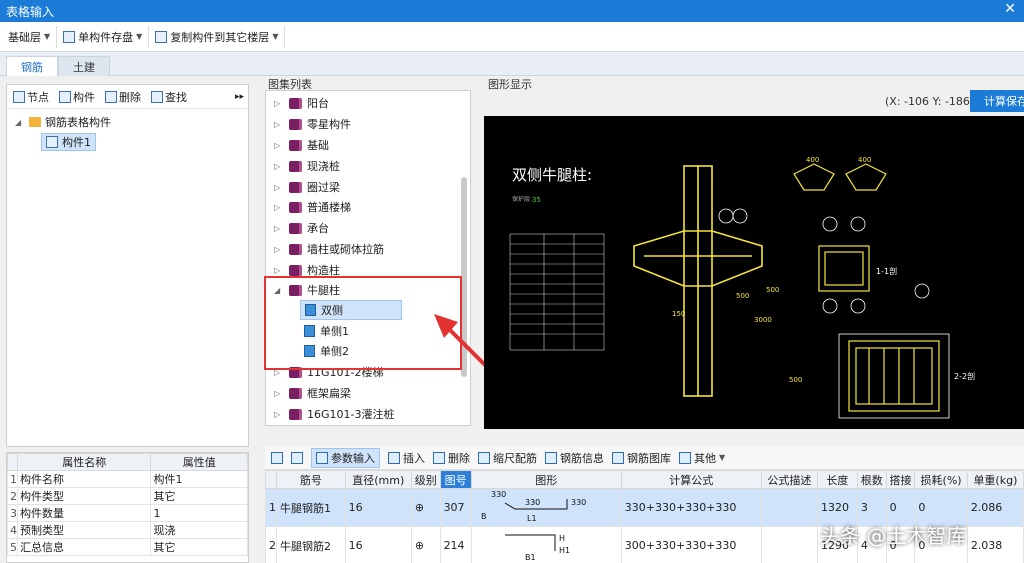 This screenshot has width=1024, height=563. Describe the element at coordinates (84, 66) in the screenshot. I see `tab-civil: 土建` at that location.